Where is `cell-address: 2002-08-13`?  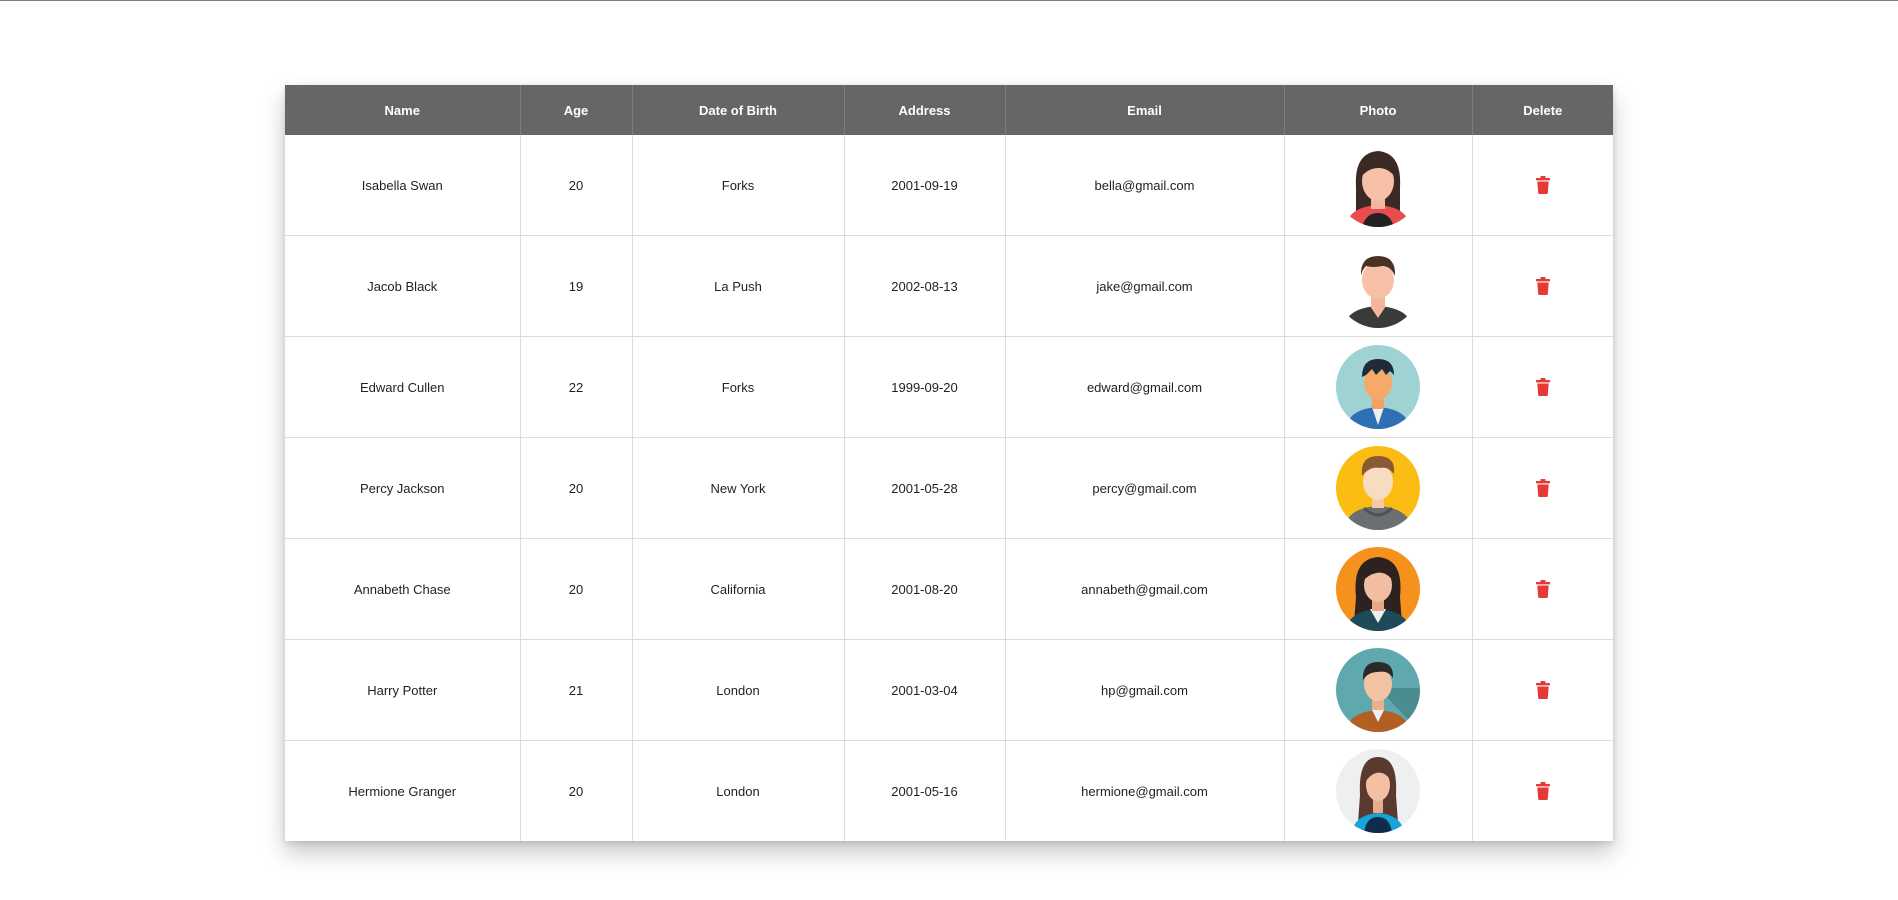 cell-address: 2002-08-13 is located at coordinates (925, 286).